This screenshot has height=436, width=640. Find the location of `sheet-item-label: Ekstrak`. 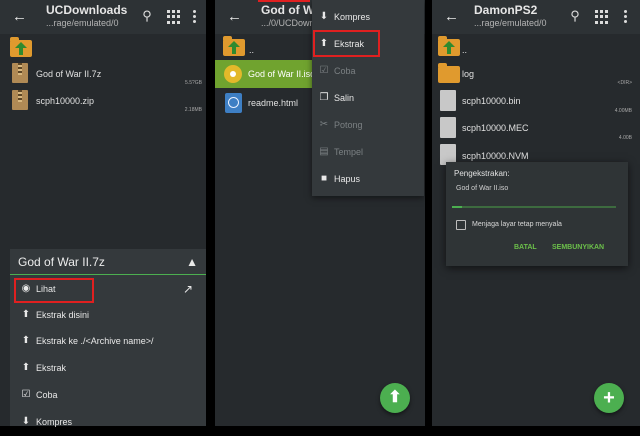

sheet-item-label: Ekstrak is located at coordinates (51, 368).